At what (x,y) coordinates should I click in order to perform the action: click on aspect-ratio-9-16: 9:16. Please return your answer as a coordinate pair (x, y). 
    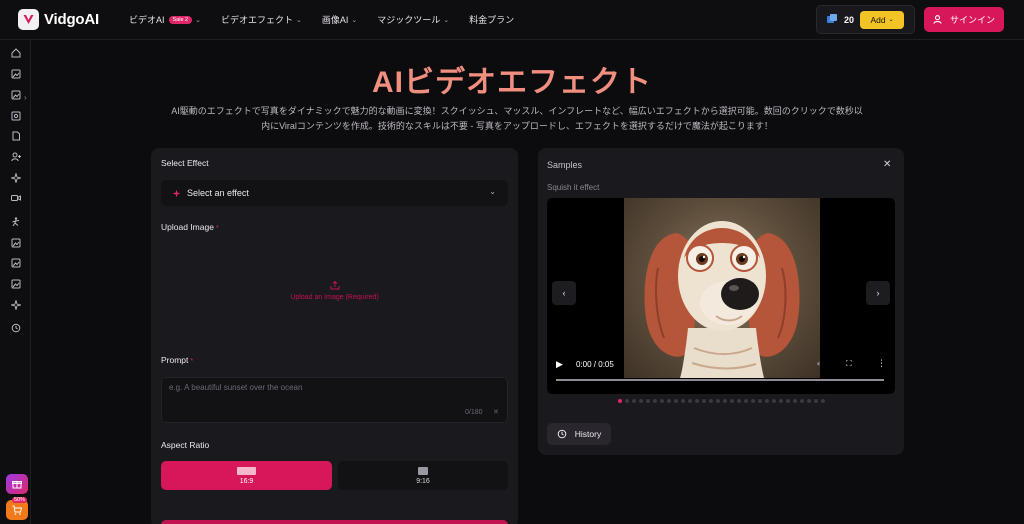
    Looking at the image, I should click on (423, 475).